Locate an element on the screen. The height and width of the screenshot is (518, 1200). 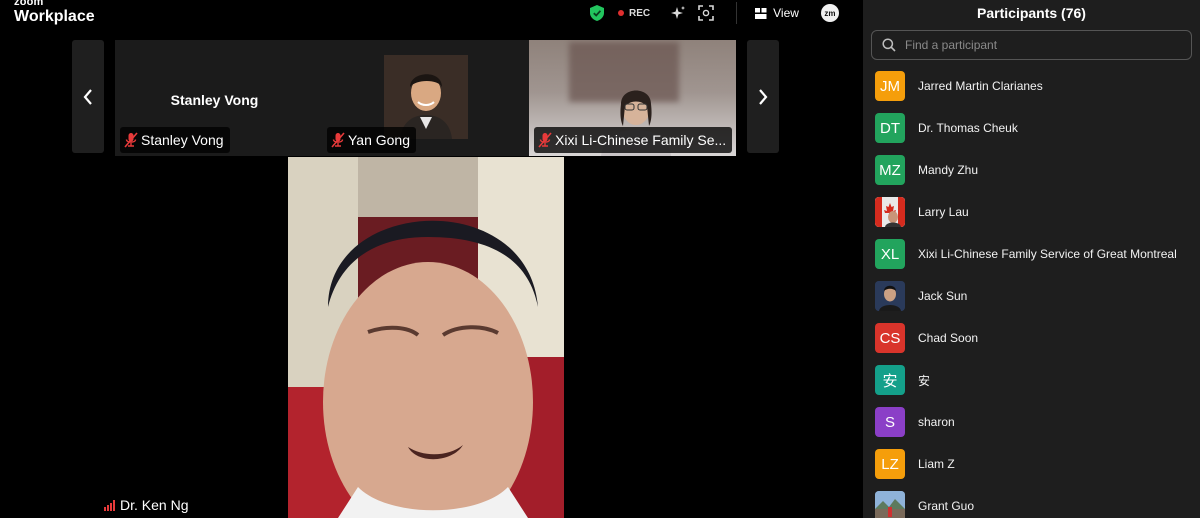
participant-avatar: JM is located at coordinates (890, 86).